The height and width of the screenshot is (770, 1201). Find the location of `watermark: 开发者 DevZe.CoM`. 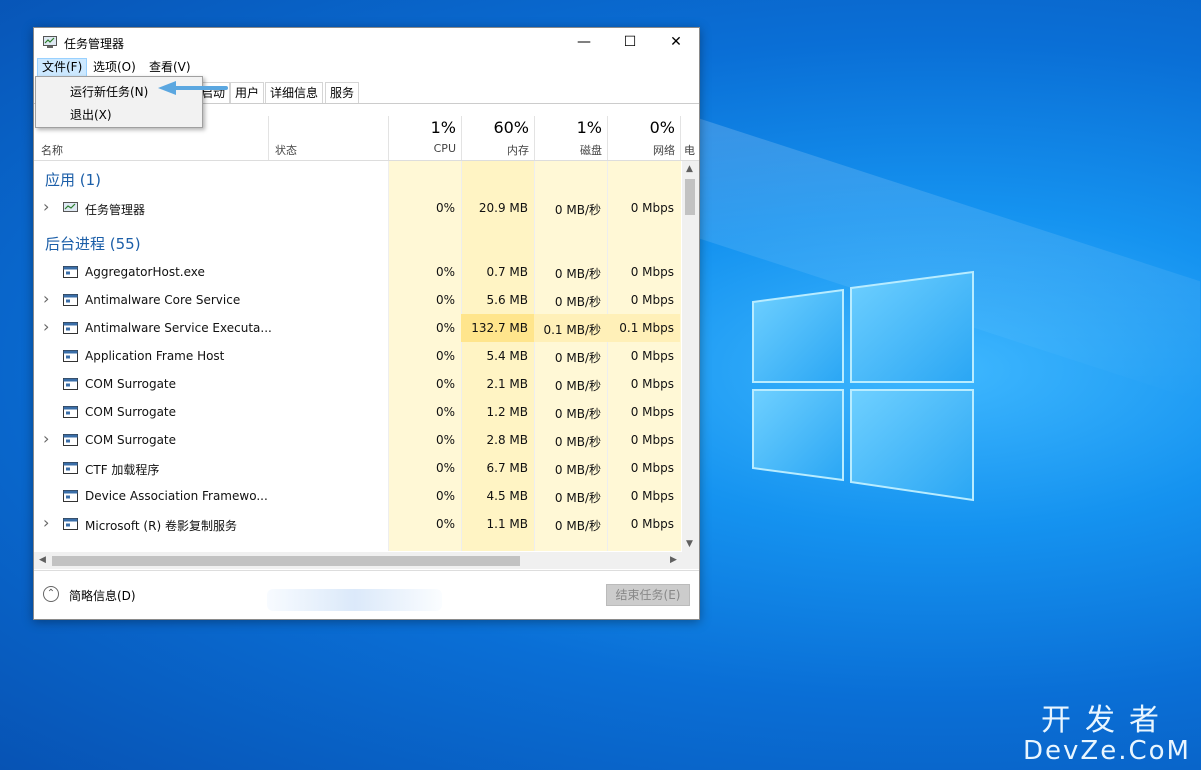

watermark: 开发者 DevZe.CoM is located at coordinates (1107, 734).